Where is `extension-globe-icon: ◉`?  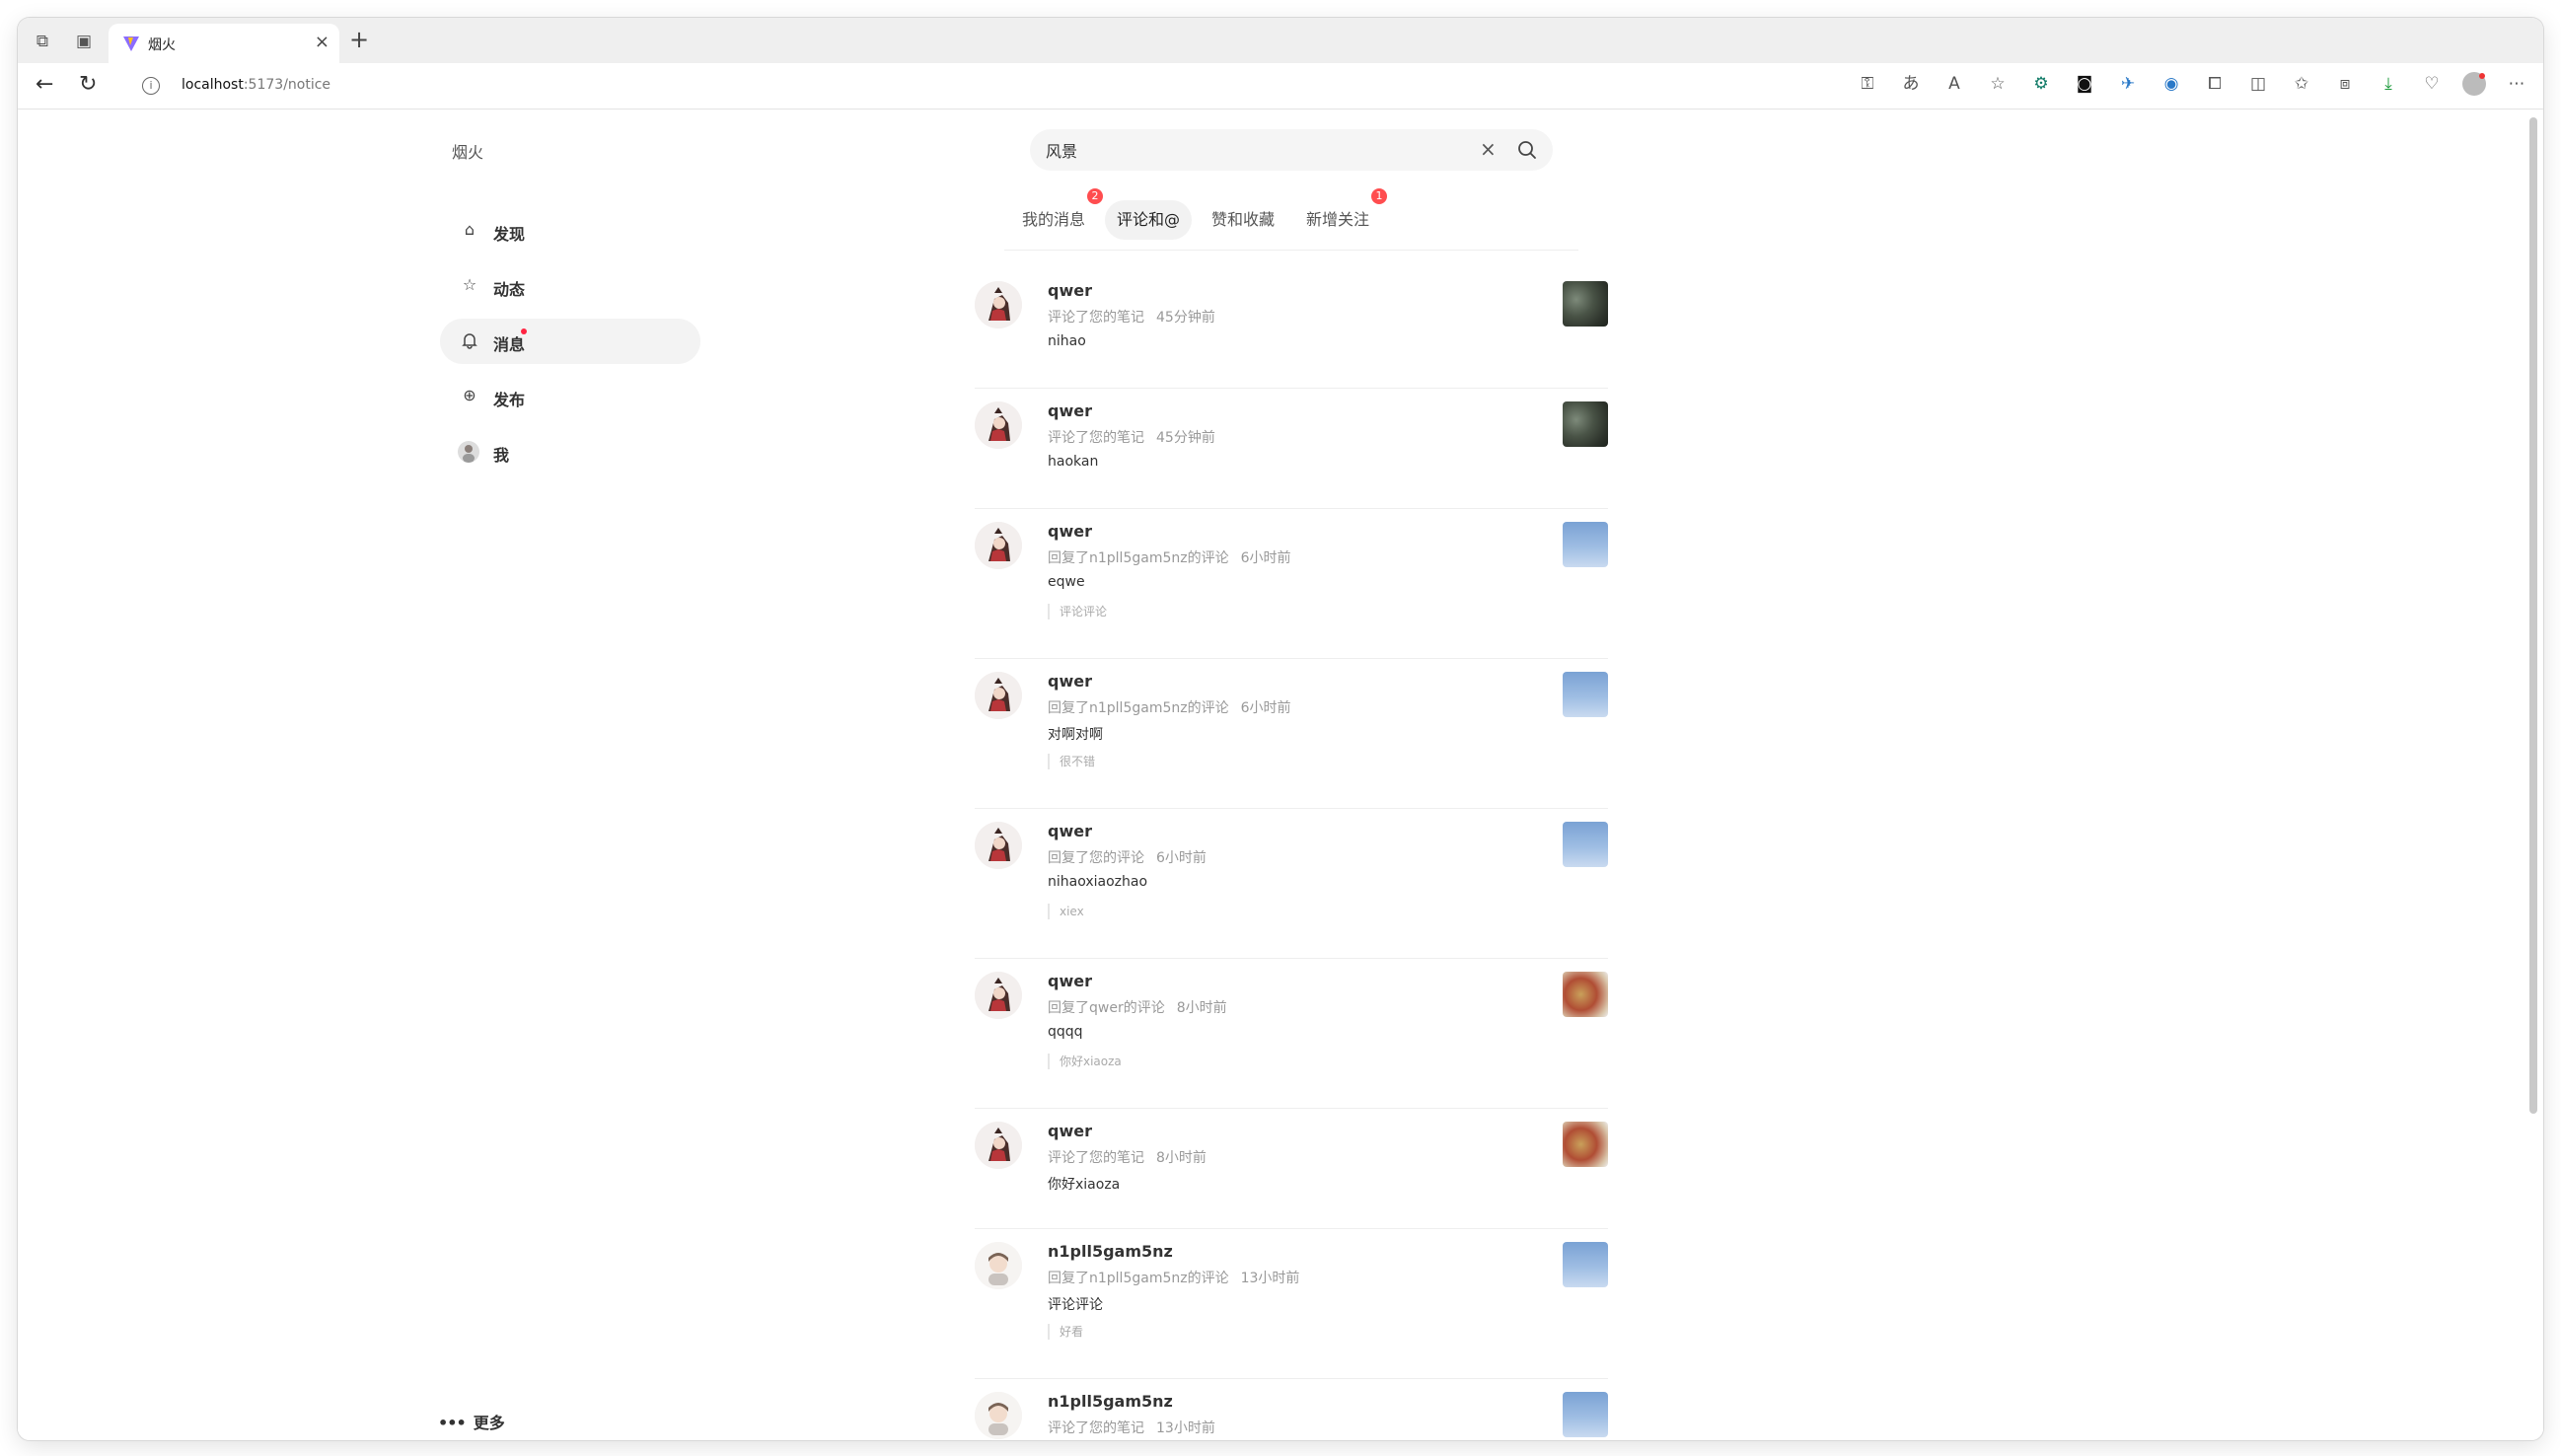 extension-globe-icon: ◉ is located at coordinates (2171, 84).